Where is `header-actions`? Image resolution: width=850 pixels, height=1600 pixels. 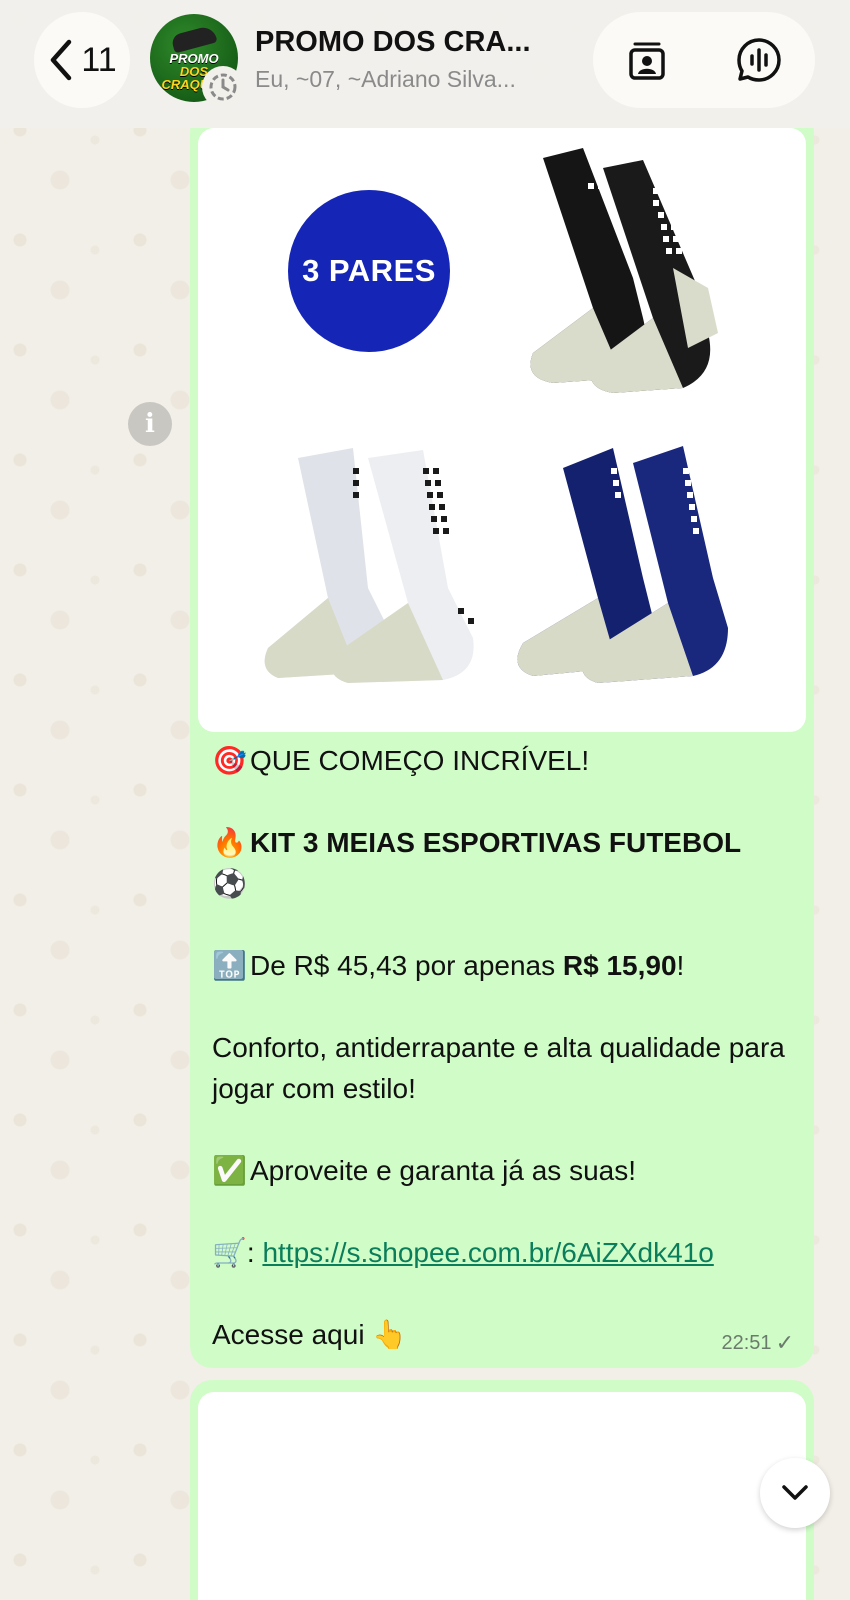 header-actions is located at coordinates (704, 60).